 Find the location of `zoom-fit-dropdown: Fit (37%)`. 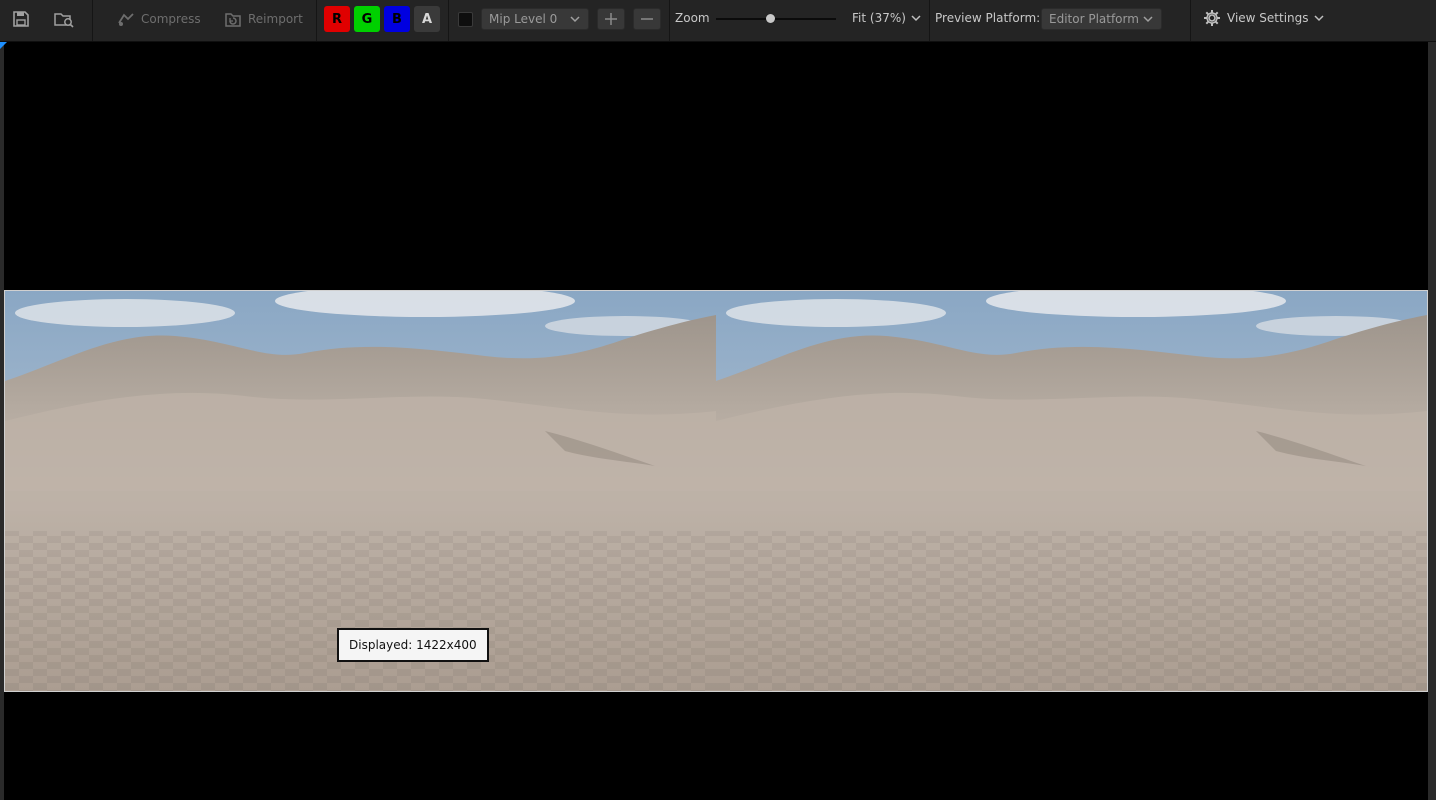

zoom-fit-dropdown: Fit (37%) is located at coordinates (886, 18).